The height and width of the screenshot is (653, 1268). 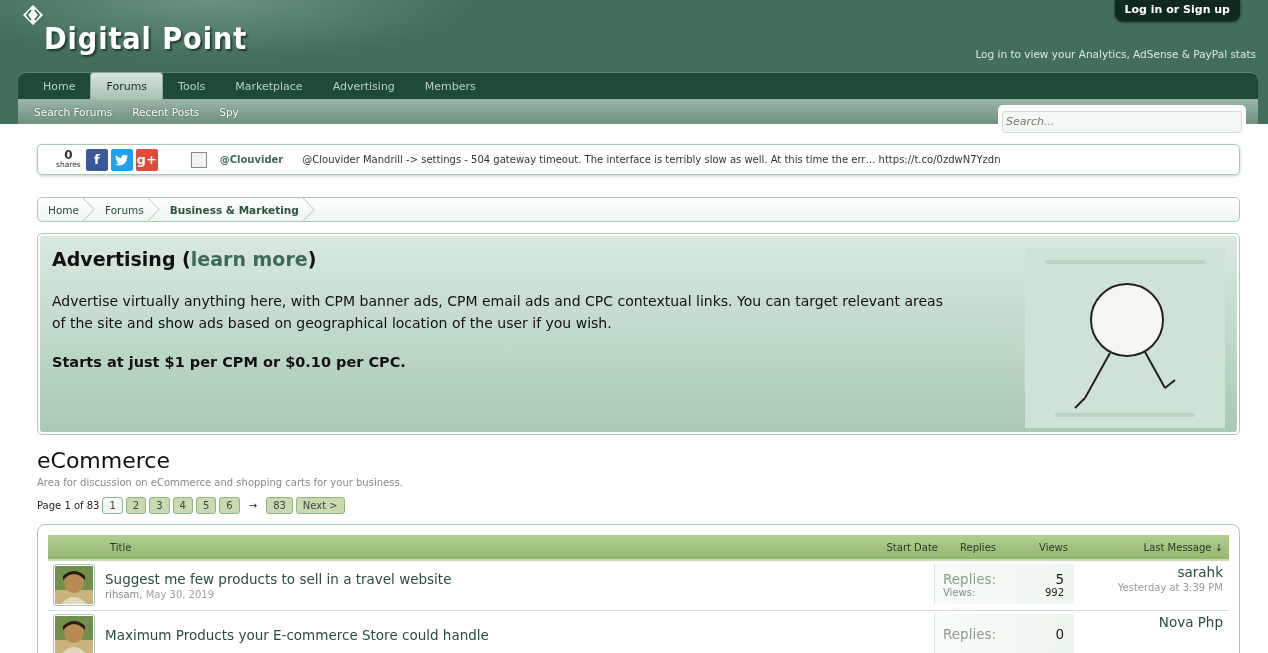 I want to click on breadcrumb-link: Business & Marketing, so click(x=237, y=209).